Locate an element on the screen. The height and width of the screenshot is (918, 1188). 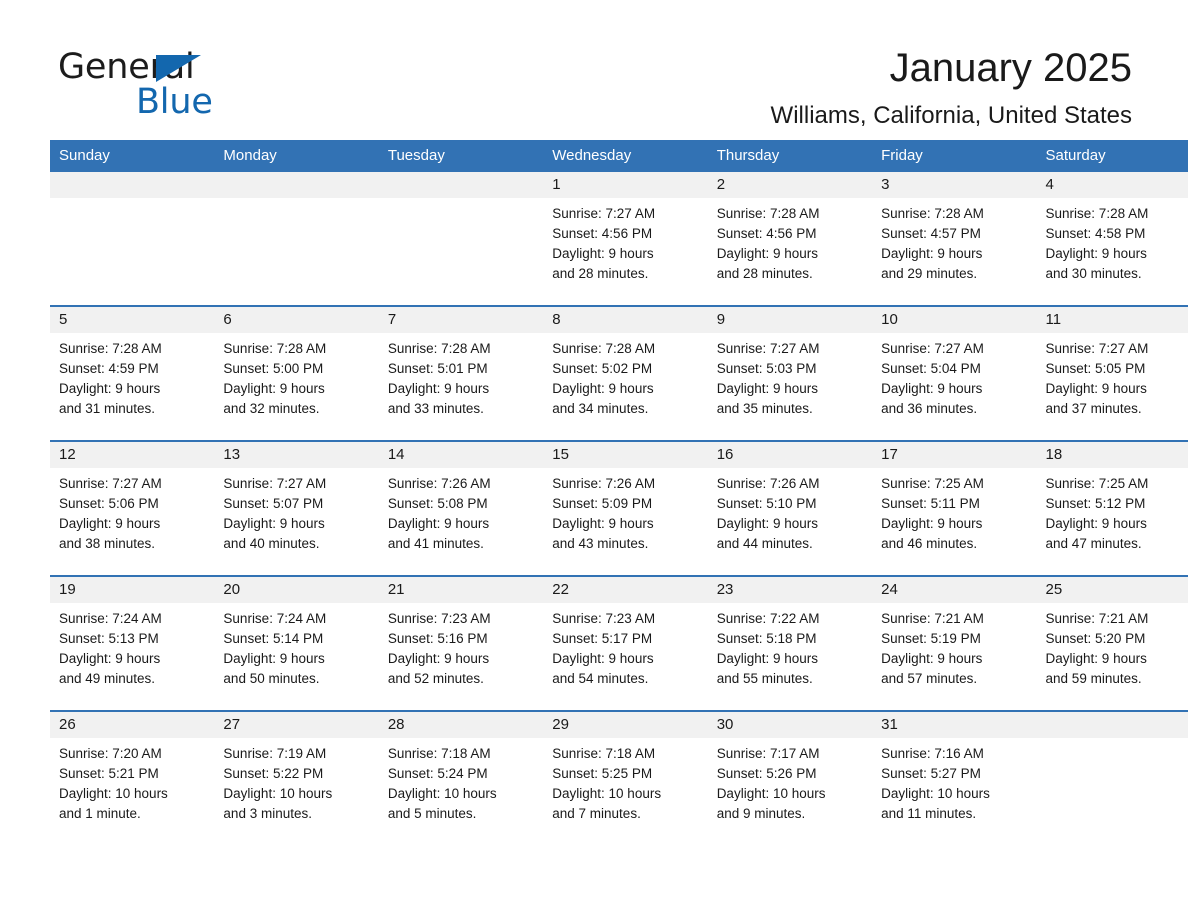
daylight-text-line2: and 7 minutes. is located at coordinates (596, 813).